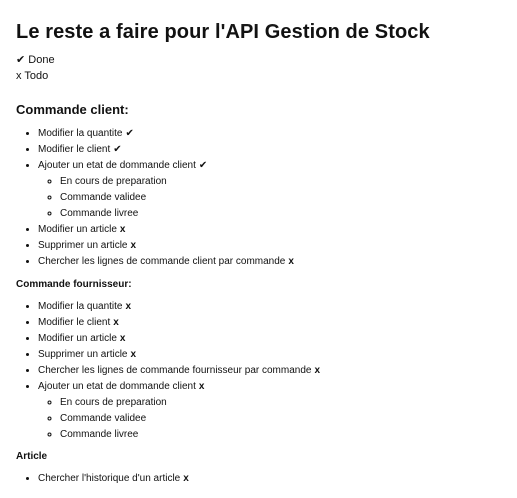  Describe the element at coordinates (72, 109) in the screenshot. I see `section-title-commande-client: Commande client:` at that location.